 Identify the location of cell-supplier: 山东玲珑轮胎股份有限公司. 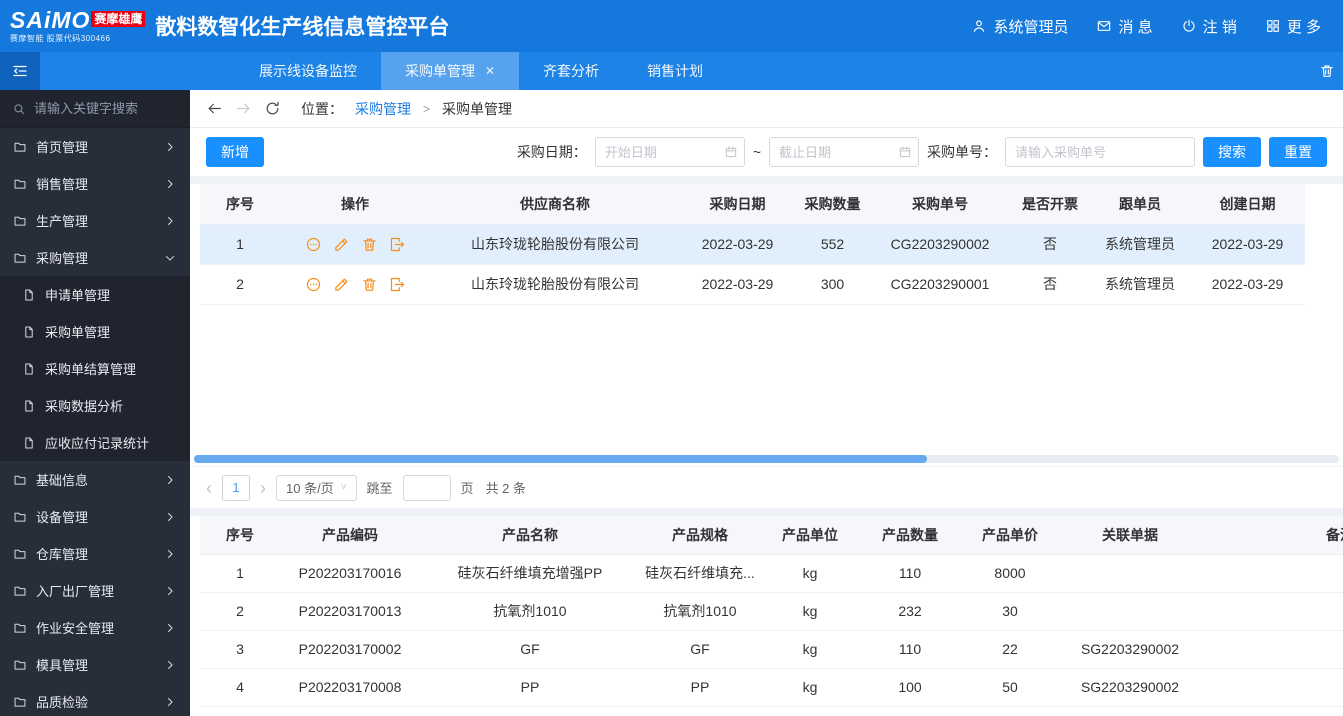
(555, 244).